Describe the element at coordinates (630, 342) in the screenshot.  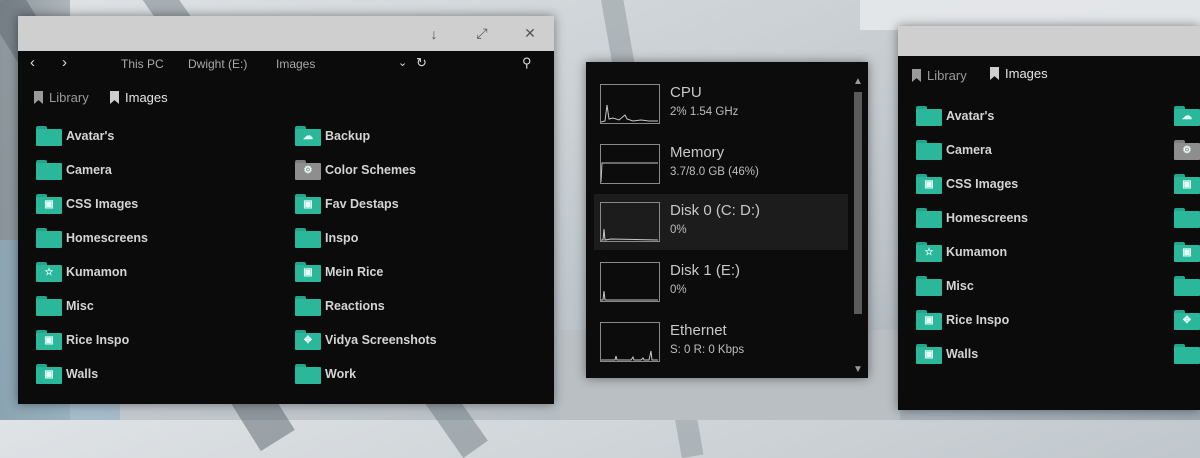
I see `ethernet-graph` at that location.